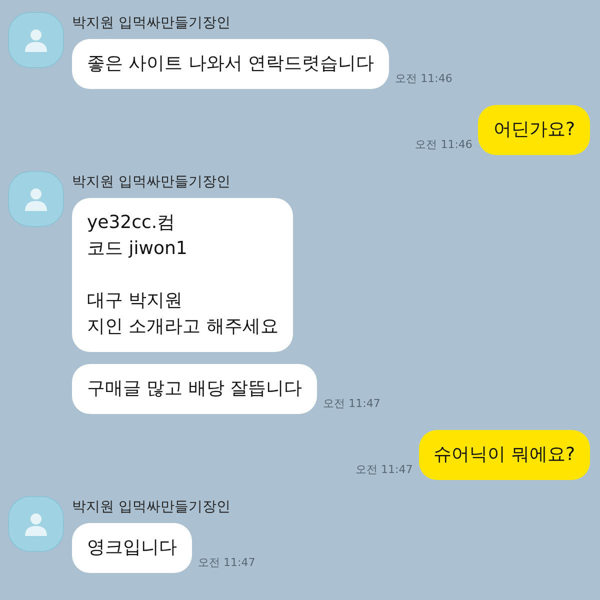 The width and height of the screenshot is (600, 600). Describe the element at coordinates (534, 130) in the screenshot. I see `message-bubble: 어딘가요?` at that location.